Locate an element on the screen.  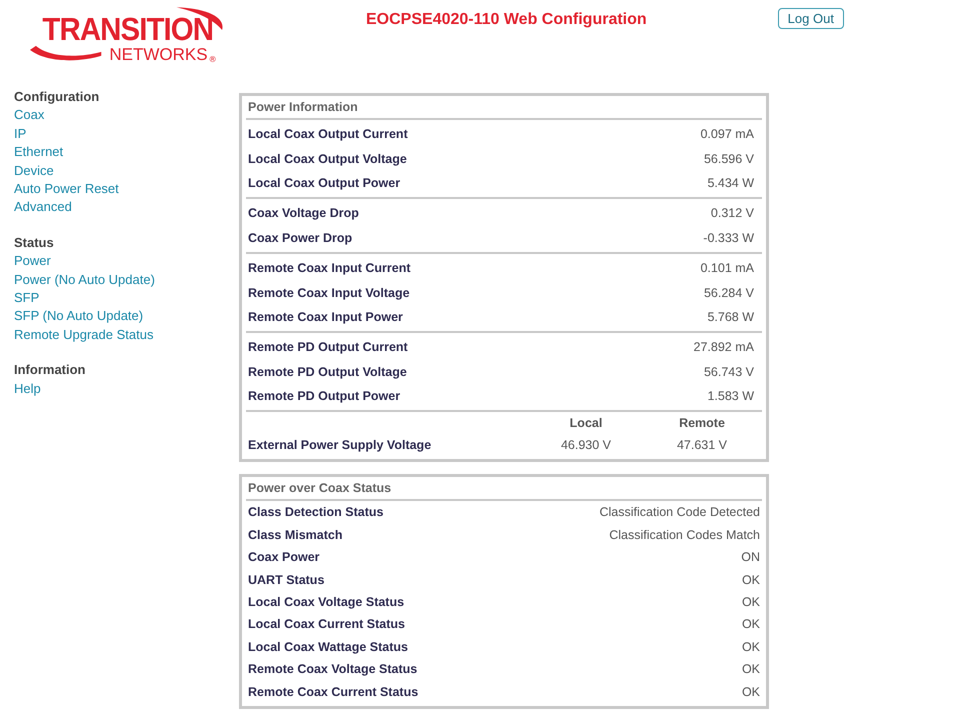
row-label: Local Coax Output Voltage is located at coordinates (328, 159).